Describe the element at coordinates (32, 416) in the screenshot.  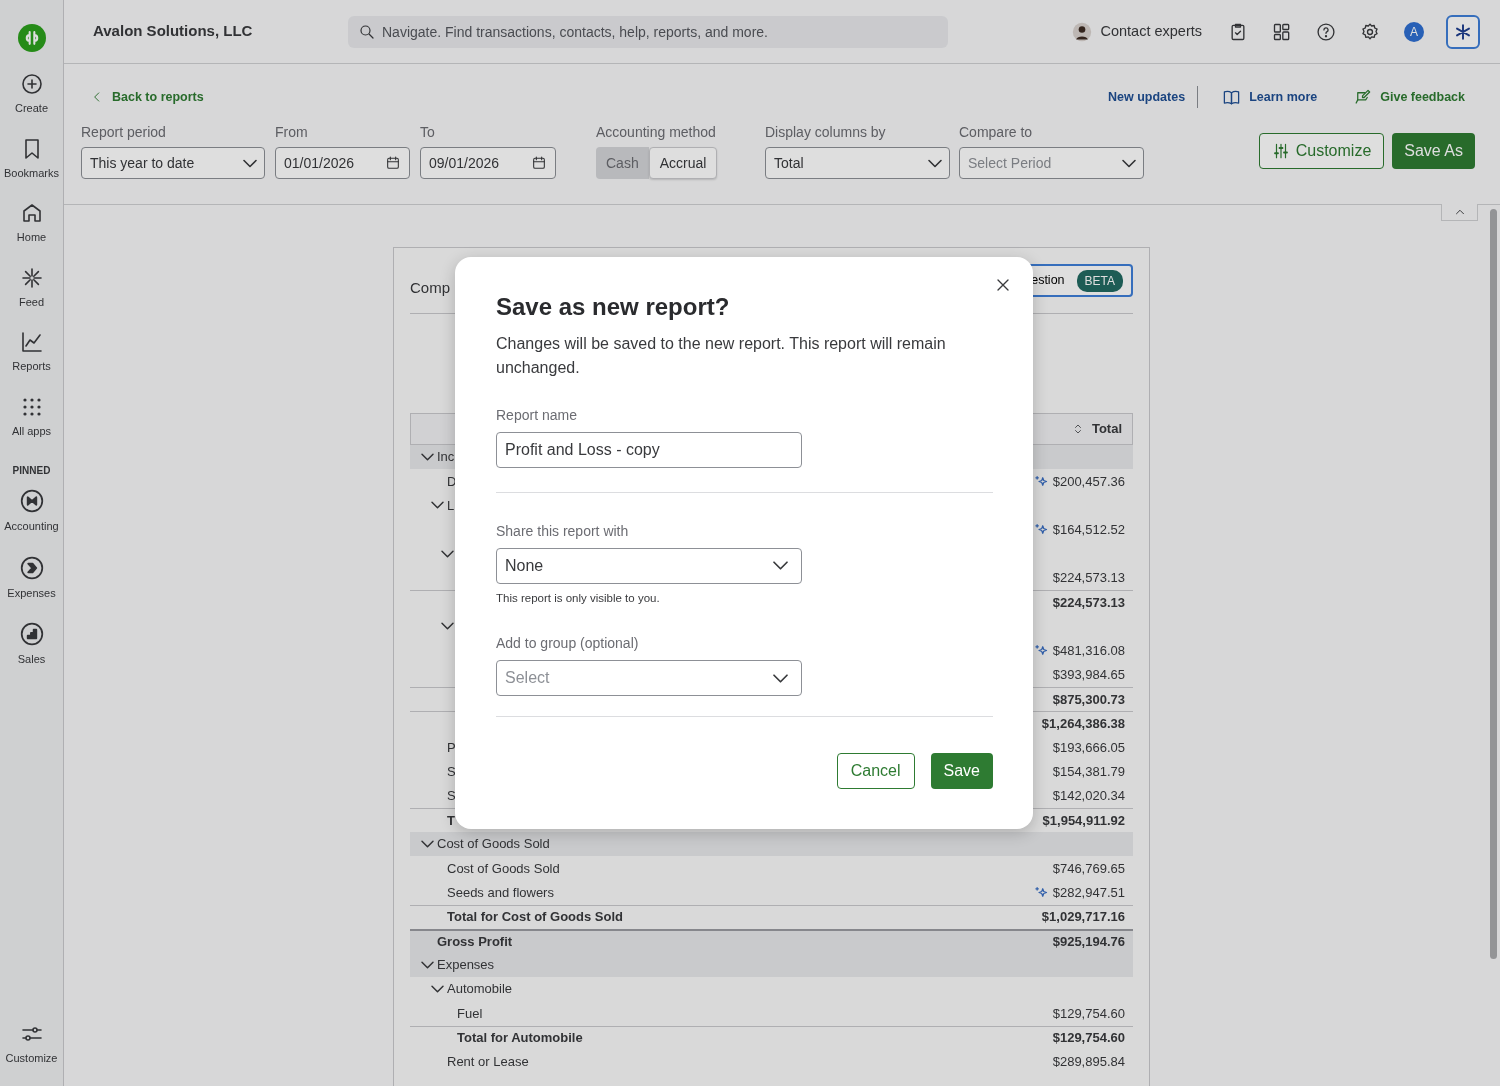
I see `sidebar-item: All apps` at that location.